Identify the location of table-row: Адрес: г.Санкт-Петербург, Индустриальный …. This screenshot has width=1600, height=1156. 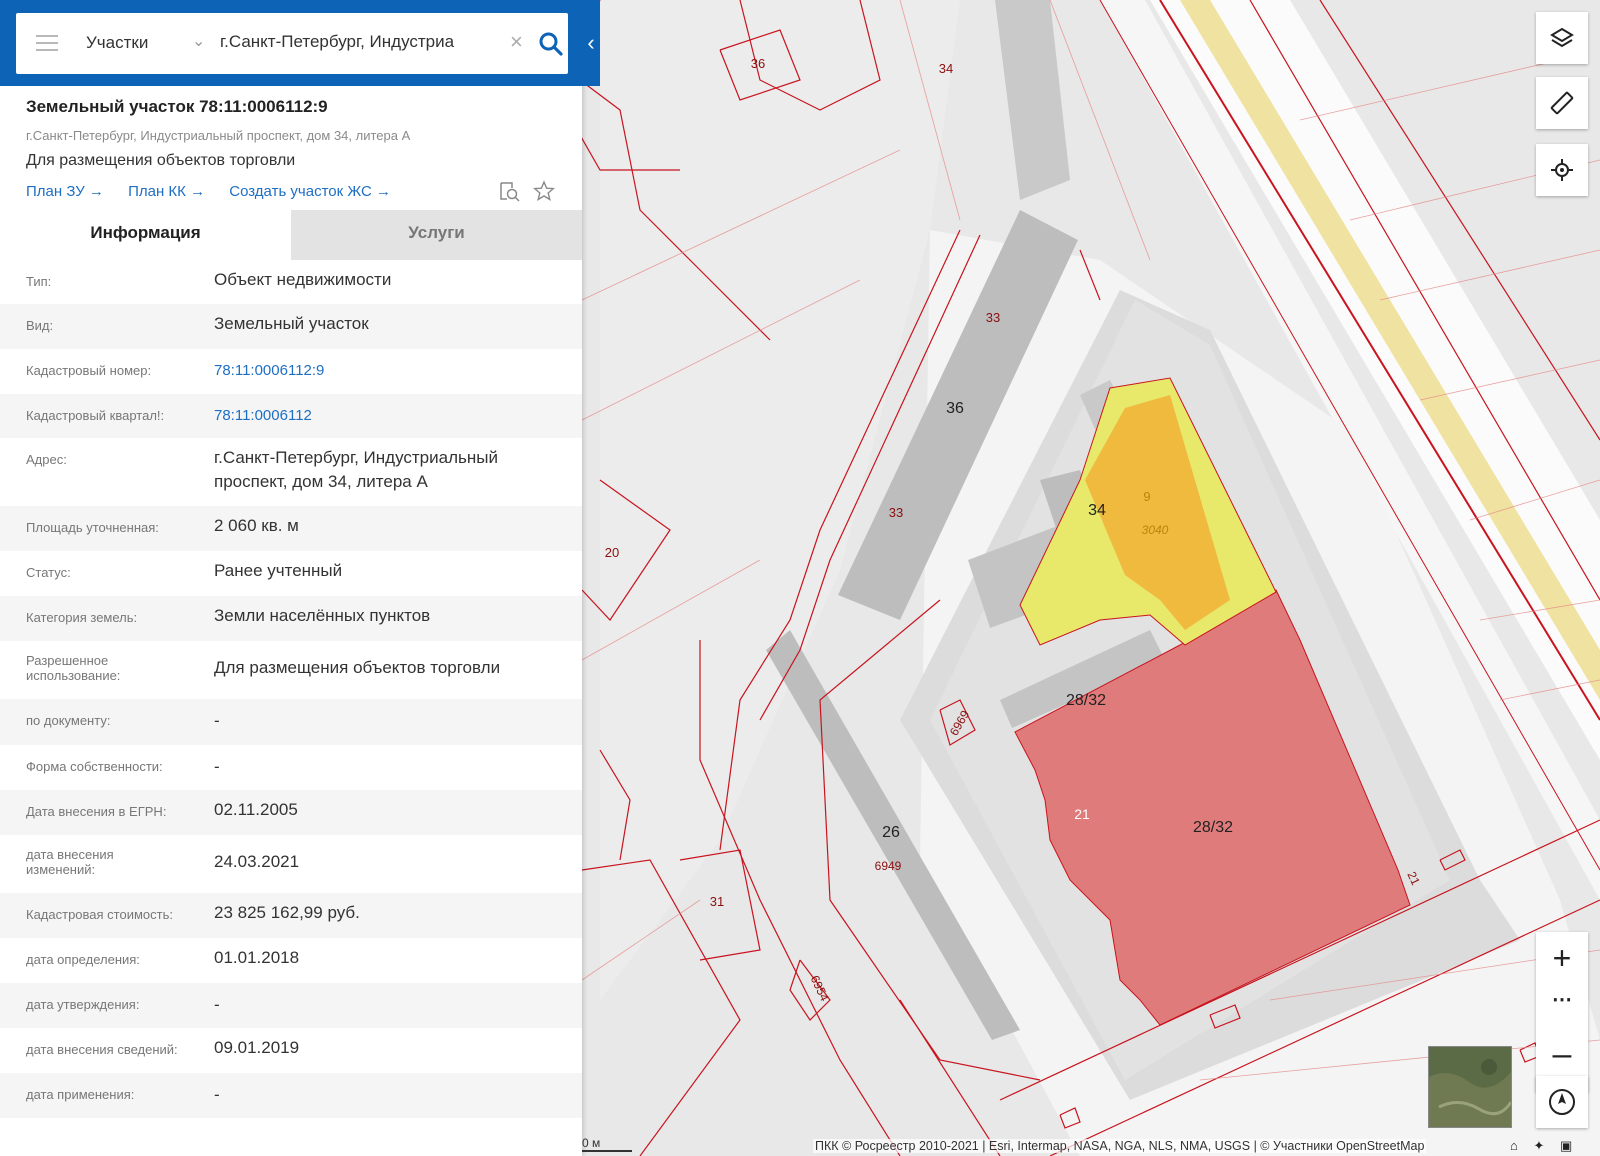
(291, 472).